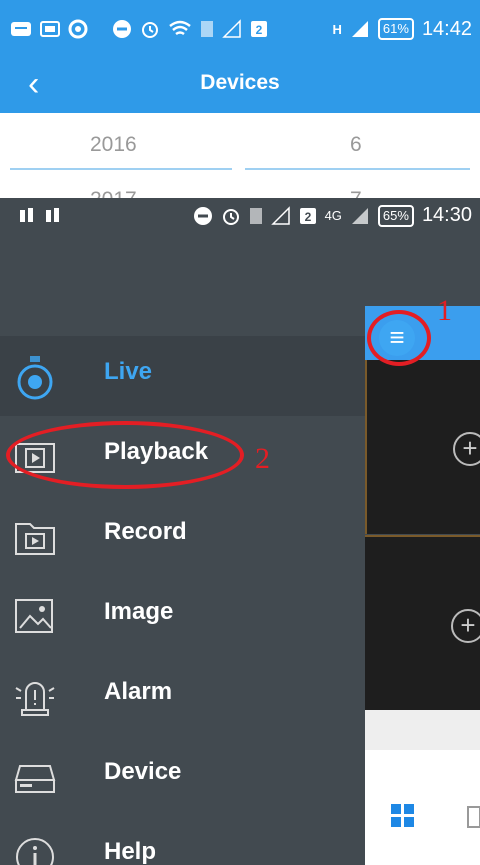 The image size is (480, 865). Describe the element at coordinates (34, 616) in the screenshot. I see `image-icon` at that location.